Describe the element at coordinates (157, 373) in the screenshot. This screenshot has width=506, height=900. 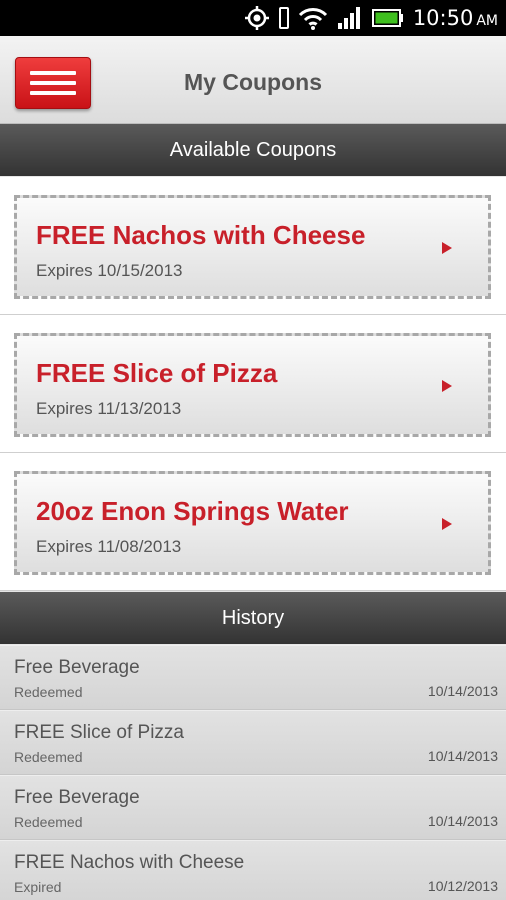
I see `coupon-title: FREE Slice of Pizza` at that location.